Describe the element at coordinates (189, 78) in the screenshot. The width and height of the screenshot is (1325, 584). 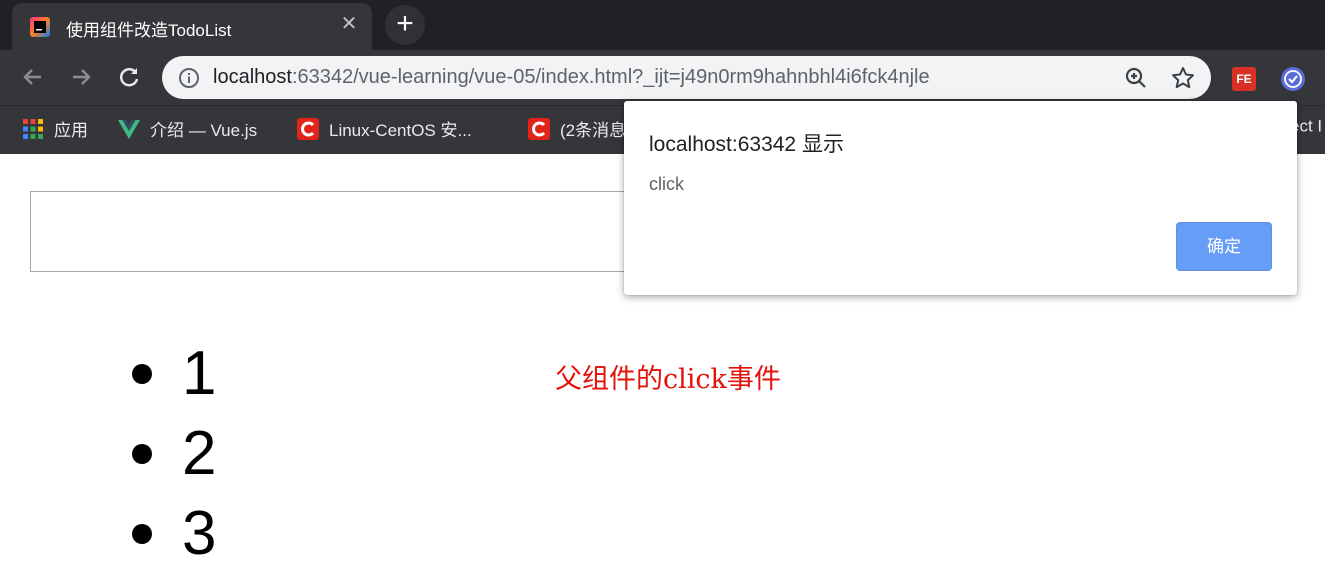
I see `info-icon` at that location.